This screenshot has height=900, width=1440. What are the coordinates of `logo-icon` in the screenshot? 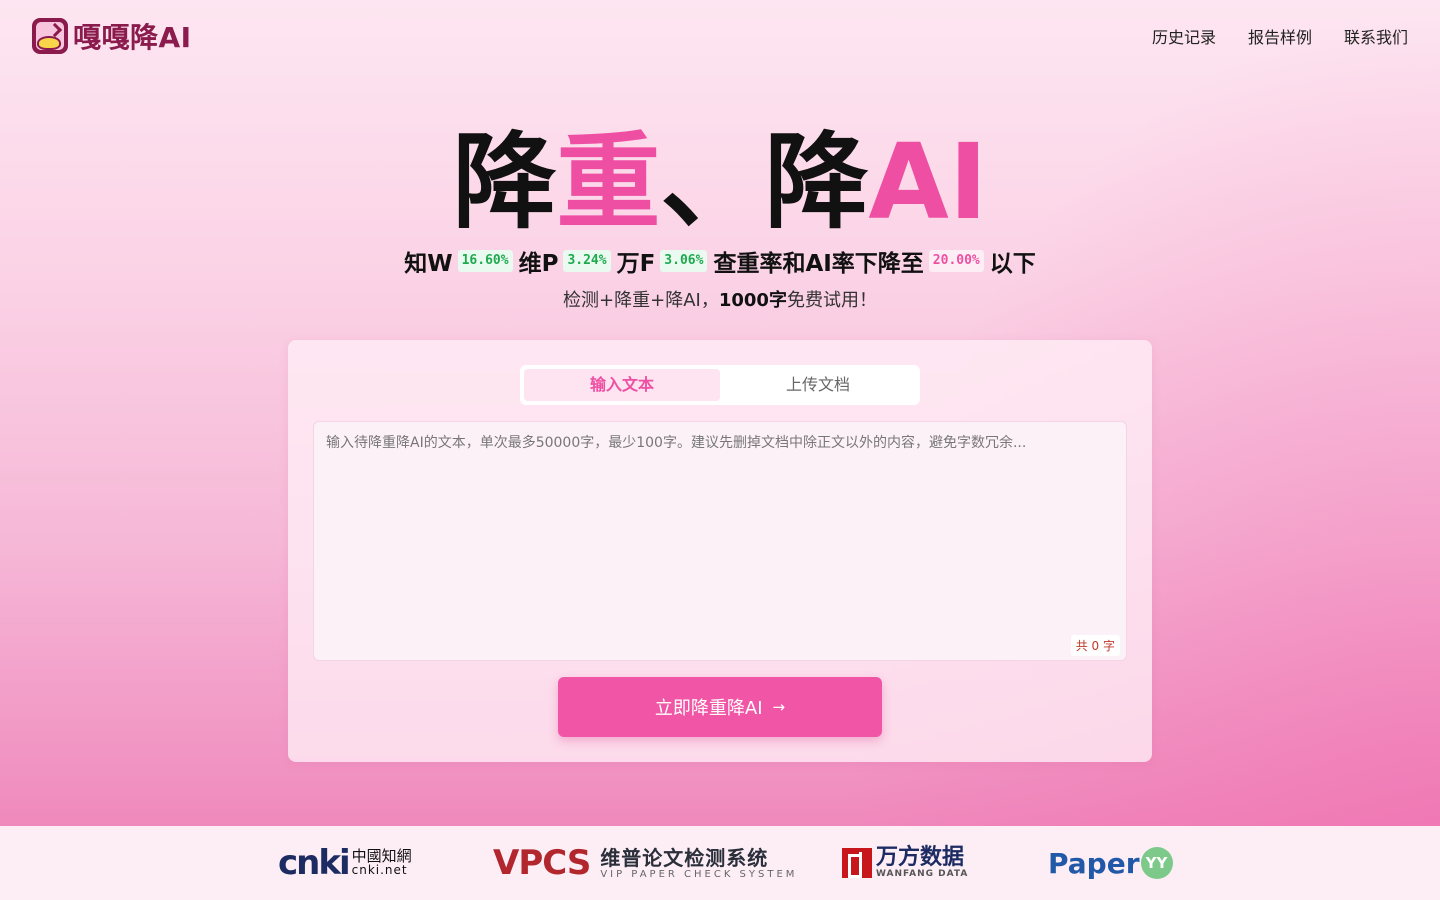 It's located at (50, 36).